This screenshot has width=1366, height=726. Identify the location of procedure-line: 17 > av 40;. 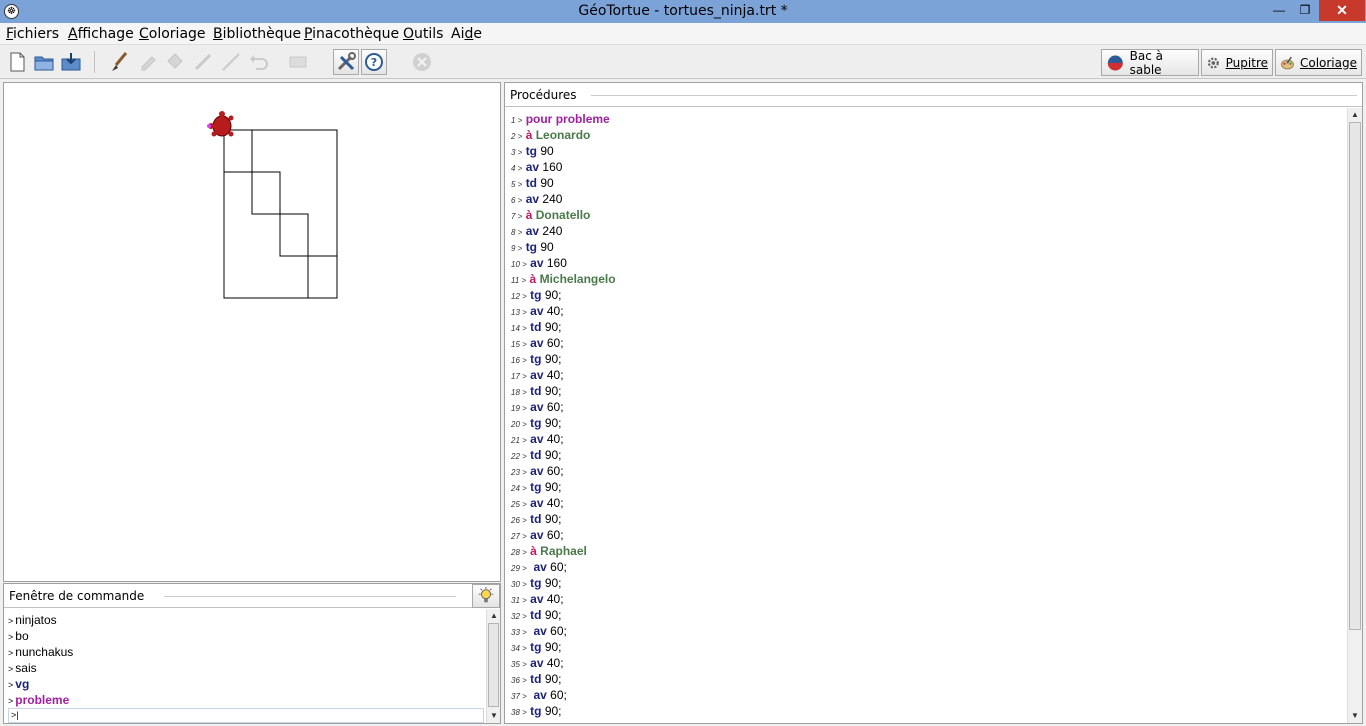
(926, 375).